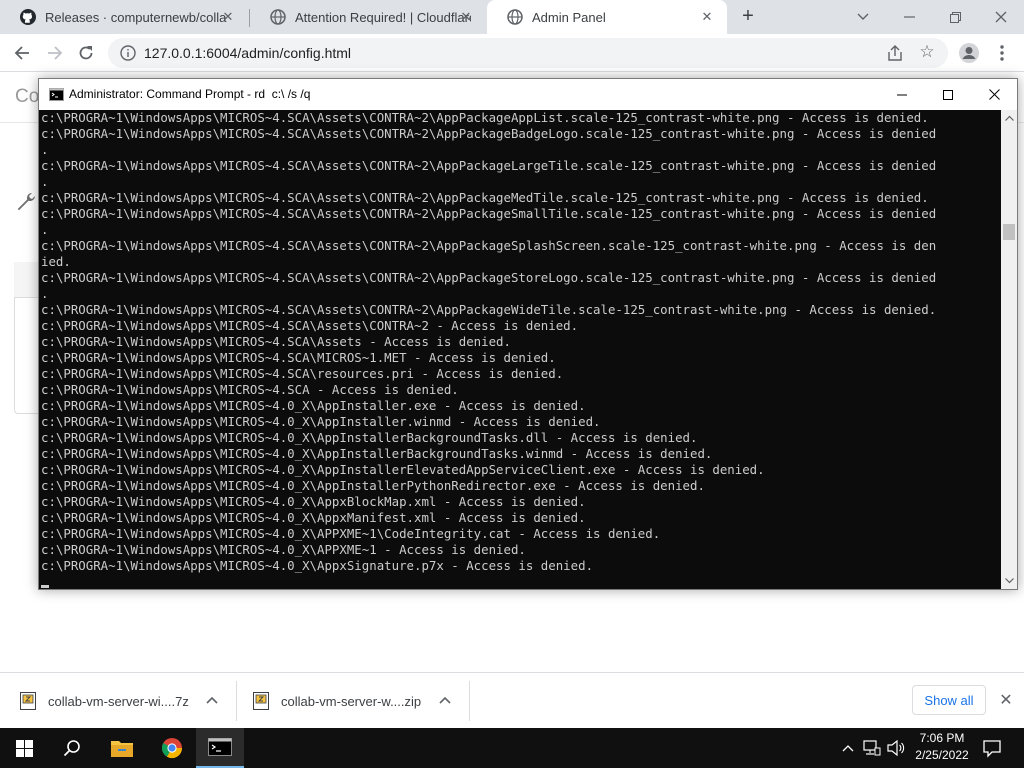  I want to click on download-filename: collab-vm-server-wi....7z, so click(118, 701).